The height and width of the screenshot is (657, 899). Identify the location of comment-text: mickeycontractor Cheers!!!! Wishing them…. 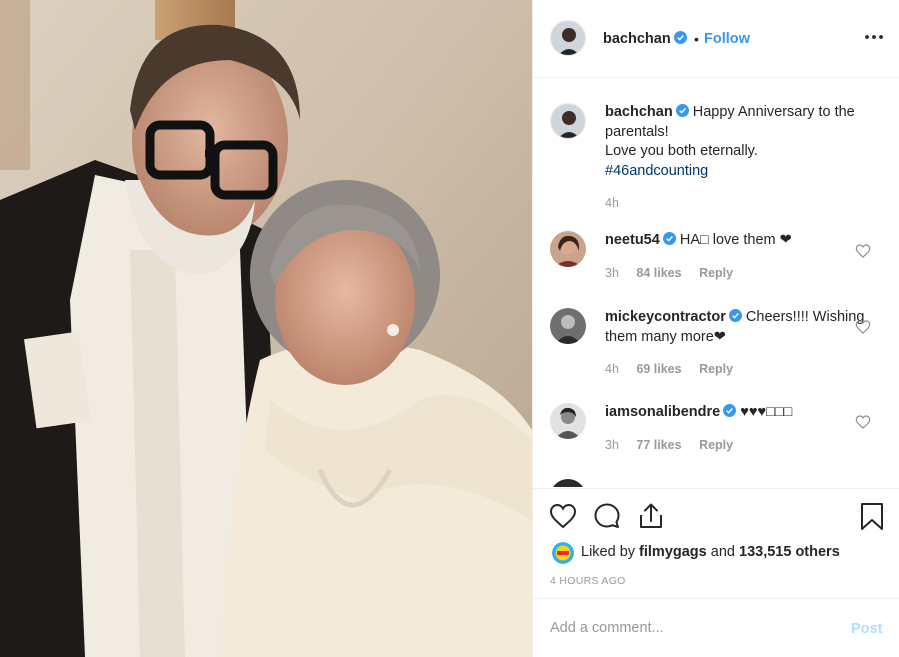
(740, 327).